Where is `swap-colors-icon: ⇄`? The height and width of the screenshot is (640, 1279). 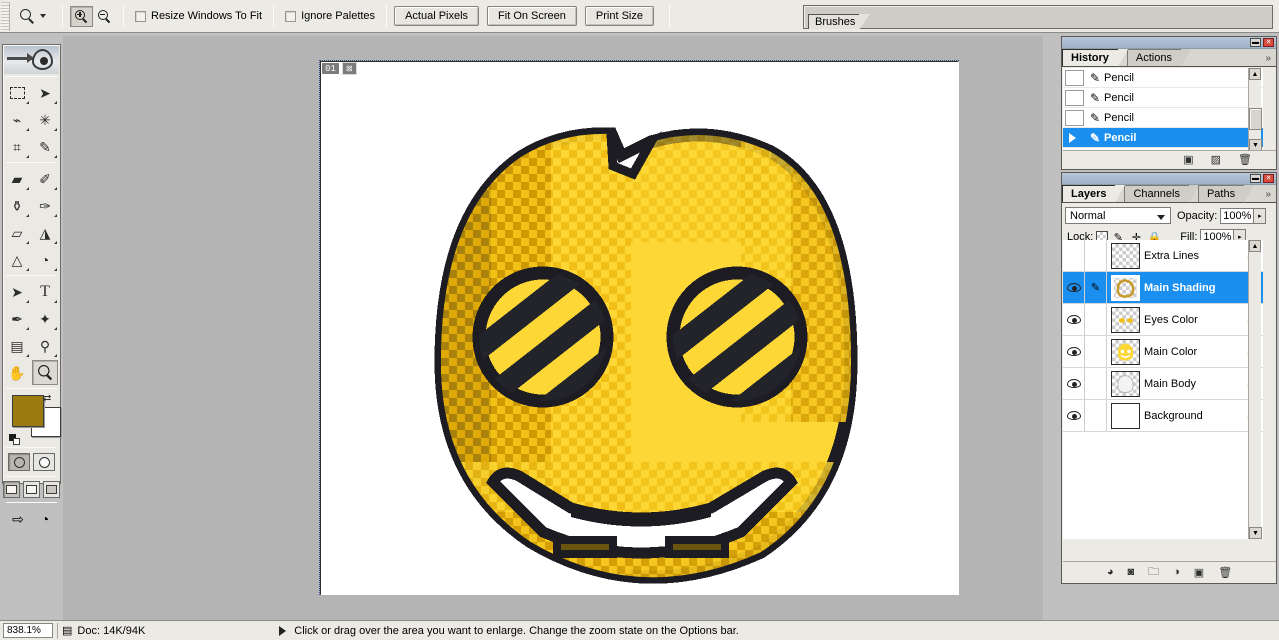
swap-colors-icon: ⇄ is located at coordinates (48, 398).